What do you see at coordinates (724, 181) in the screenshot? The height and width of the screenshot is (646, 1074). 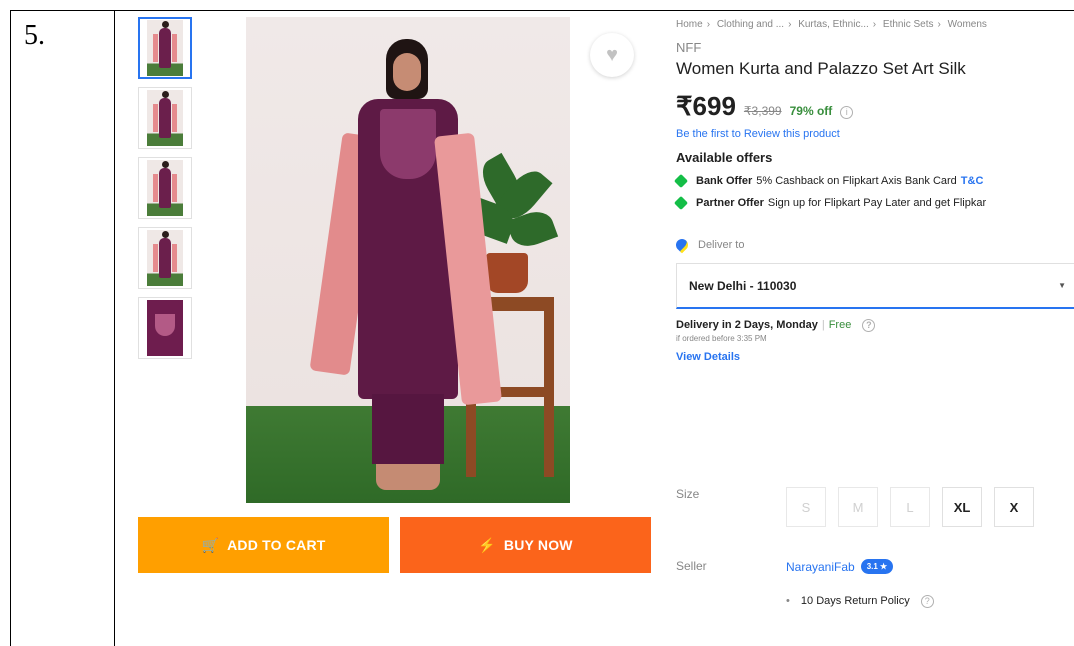 I see `offer-type: Bank Offer` at bounding box center [724, 181].